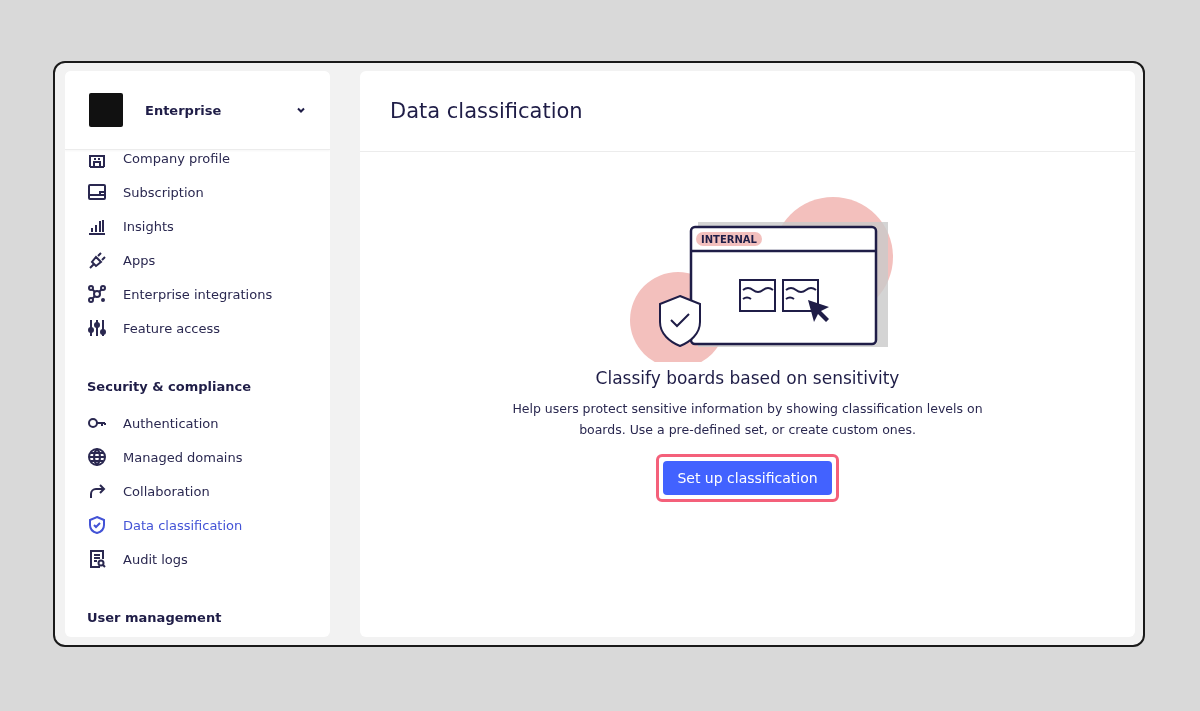 Image resolution: width=1200 pixels, height=711 pixels. I want to click on empty-state-description: Help users protect sensitive information by showing classification levels on boards. Use a pre-defined set, or create custom ones., so click(747, 419).